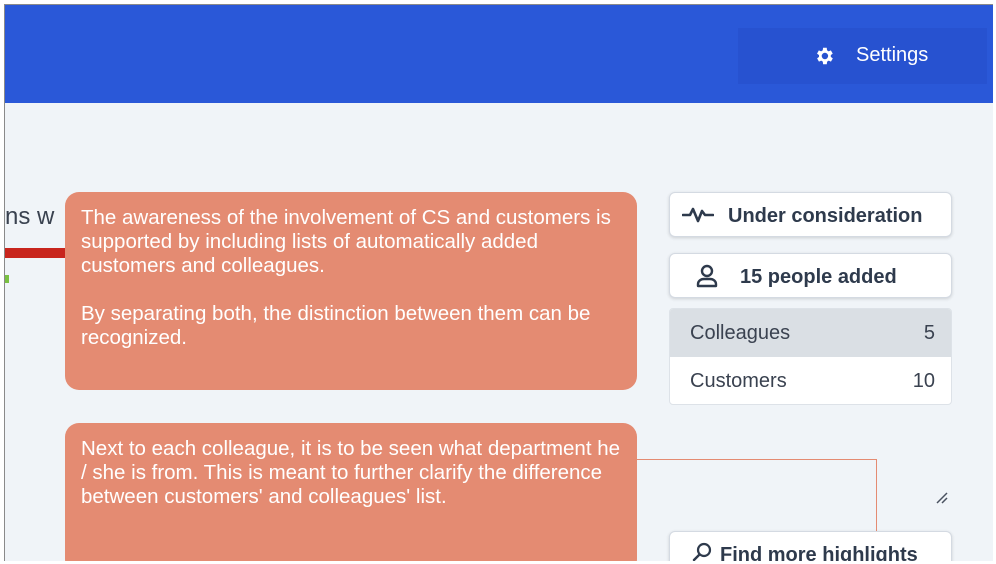 This screenshot has height=564, width=996. Describe the element at coordinates (825, 216) in the screenshot. I see `status-label: Under consideration` at that location.